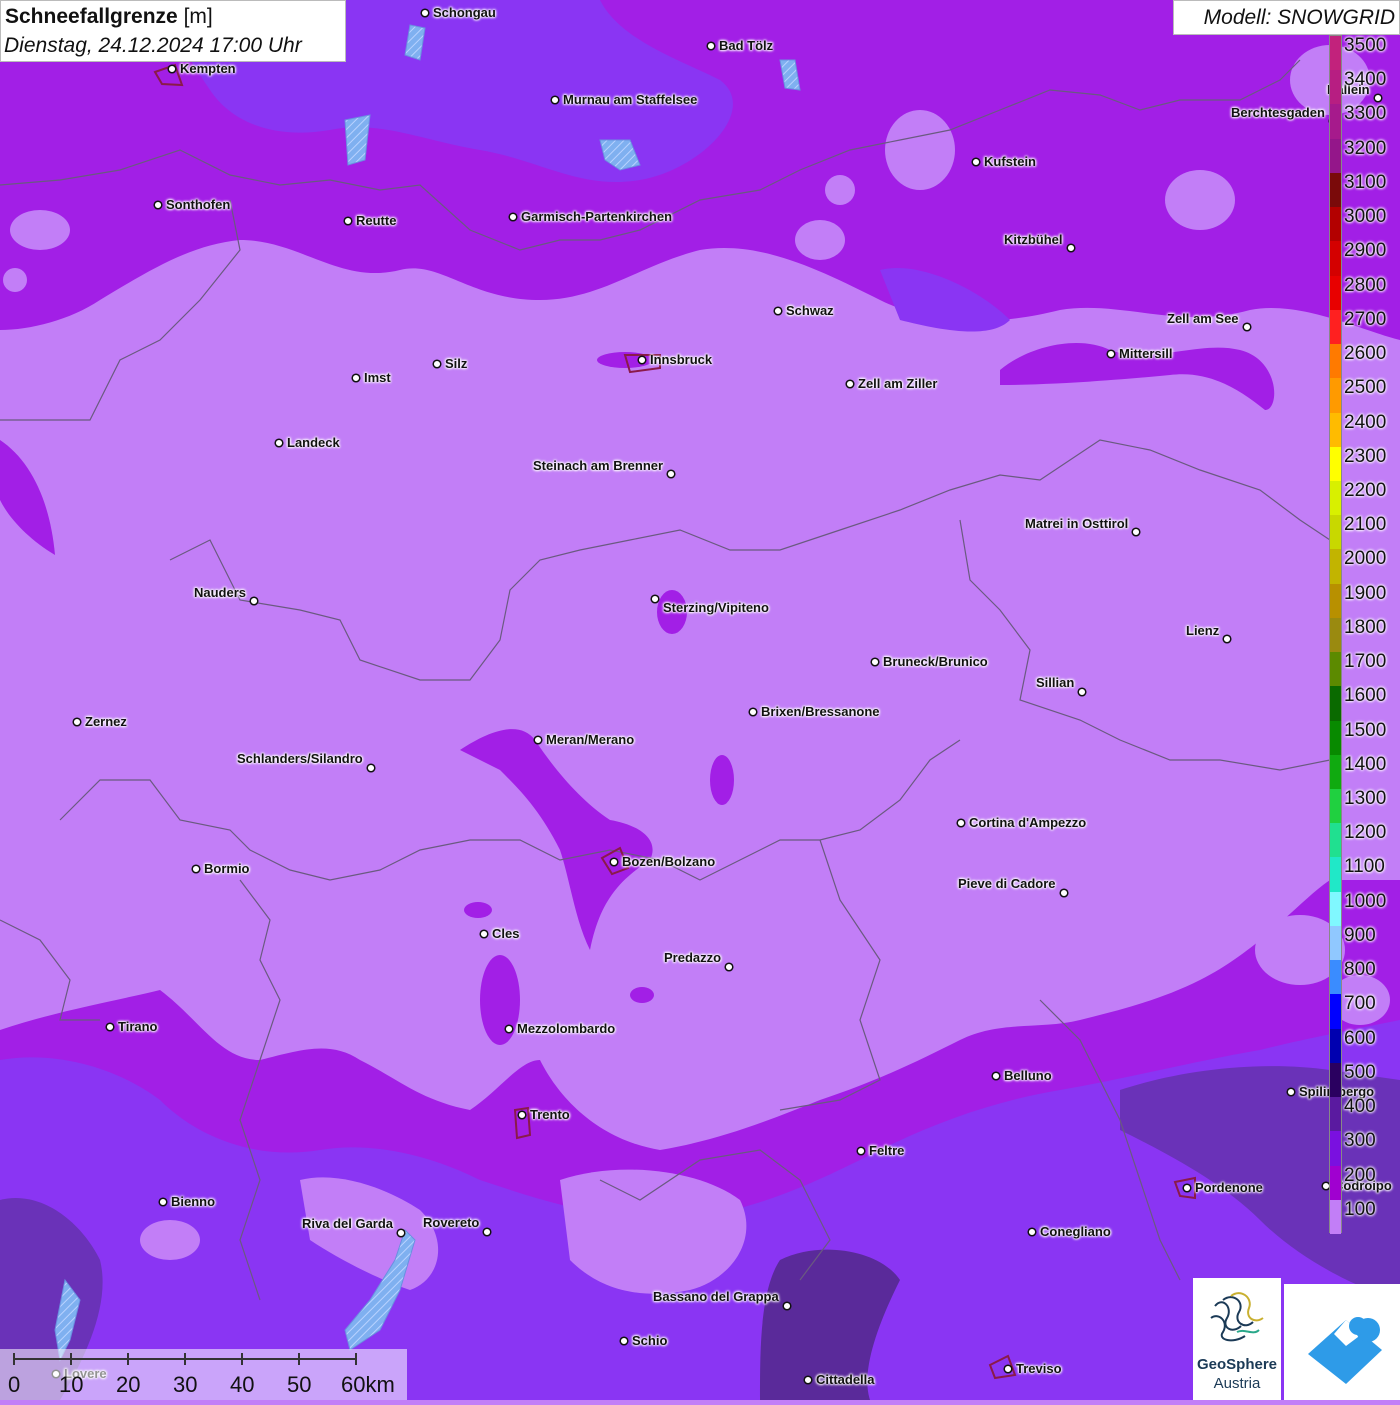  What do you see at coordinates (649, 1340) in the screenshot?
I see `city-label: Schio` at bounding box center [649, 1340].